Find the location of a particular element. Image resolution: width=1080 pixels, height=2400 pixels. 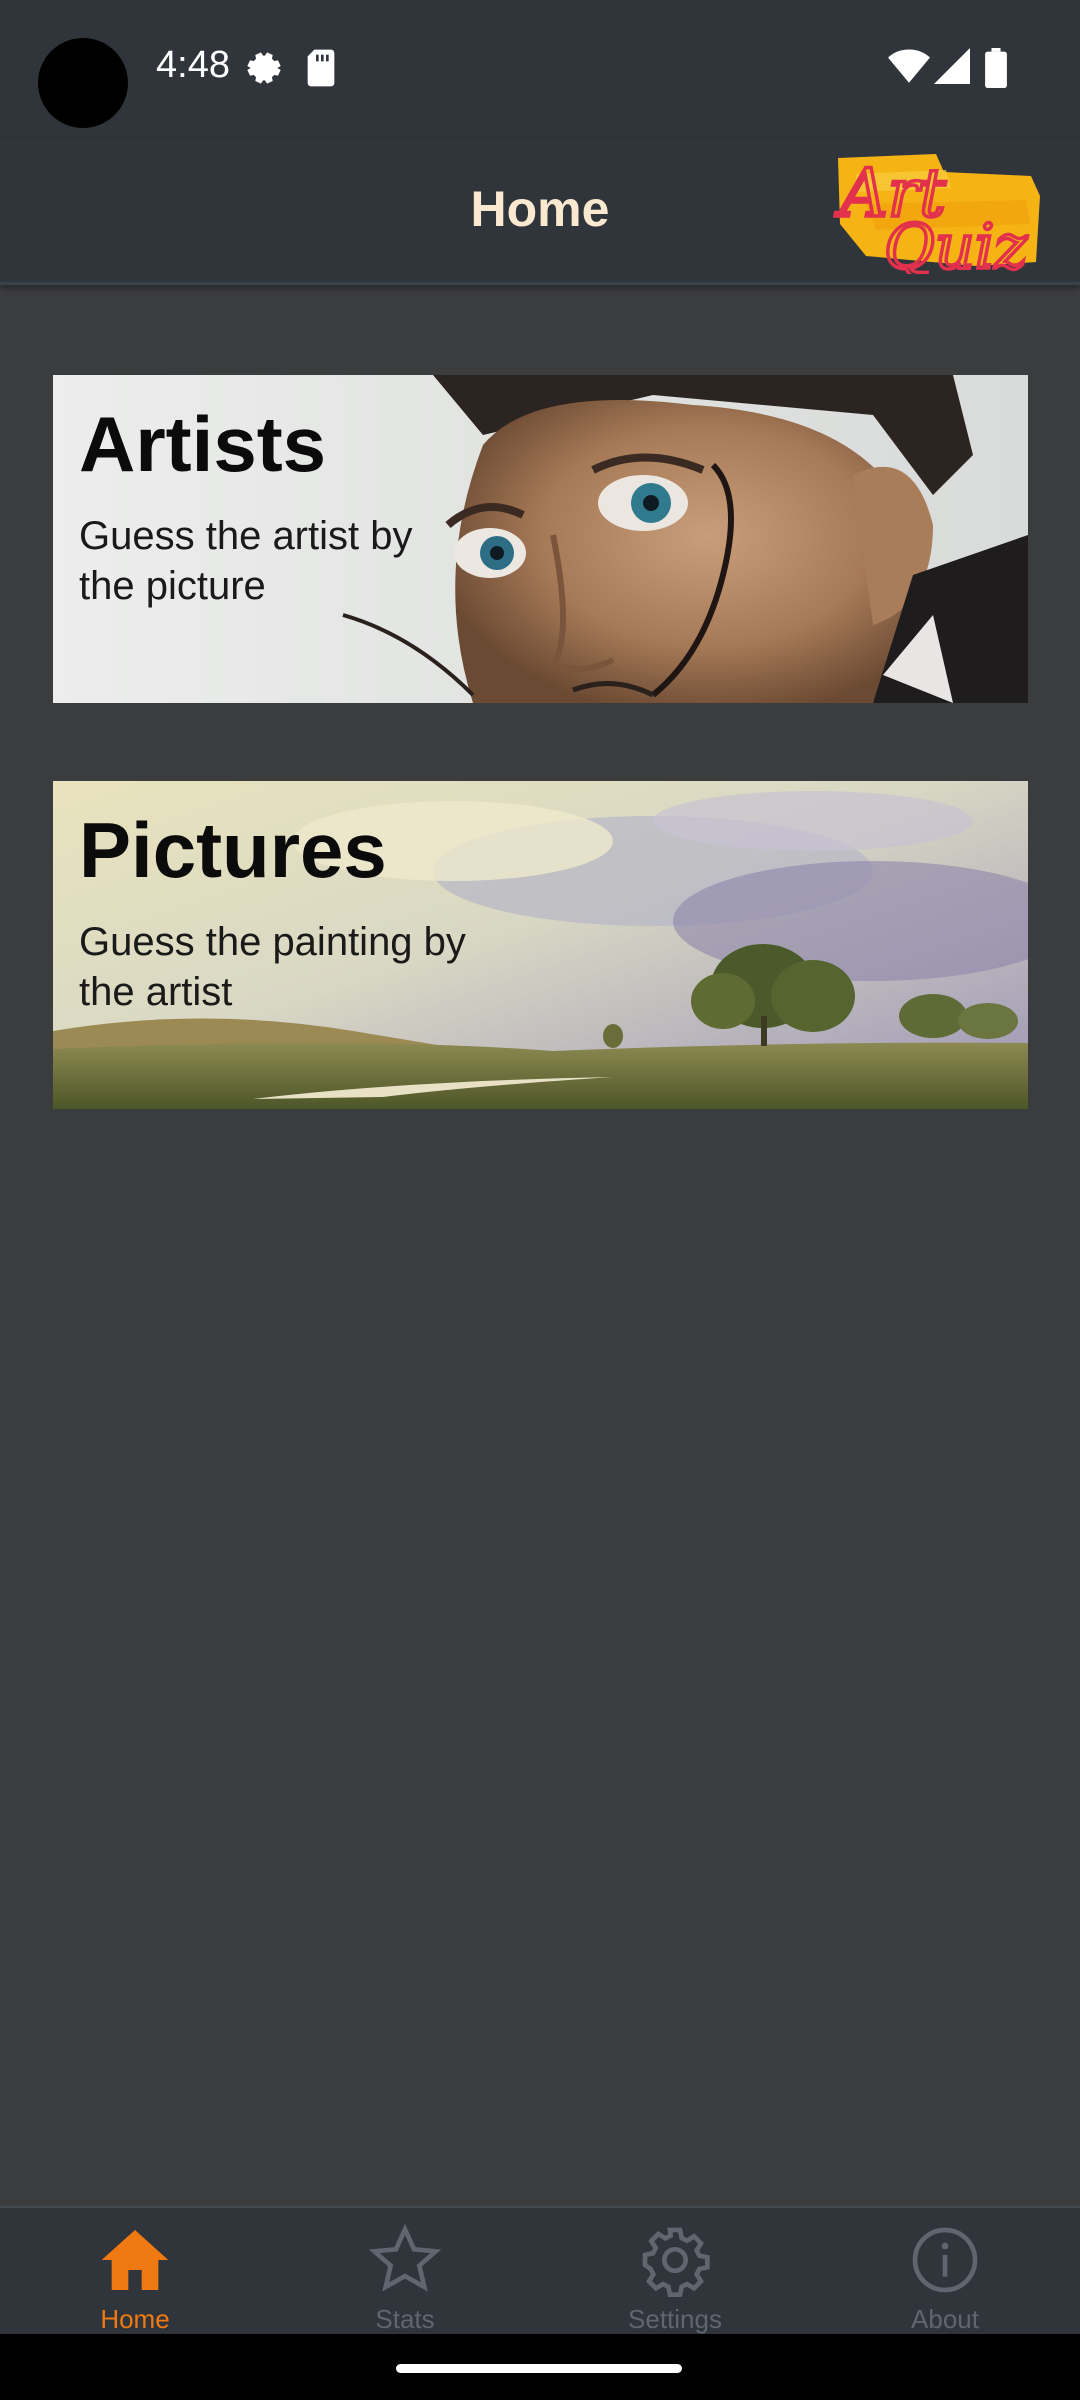

nav-item-about: About is located at coordinates (945, 2272).